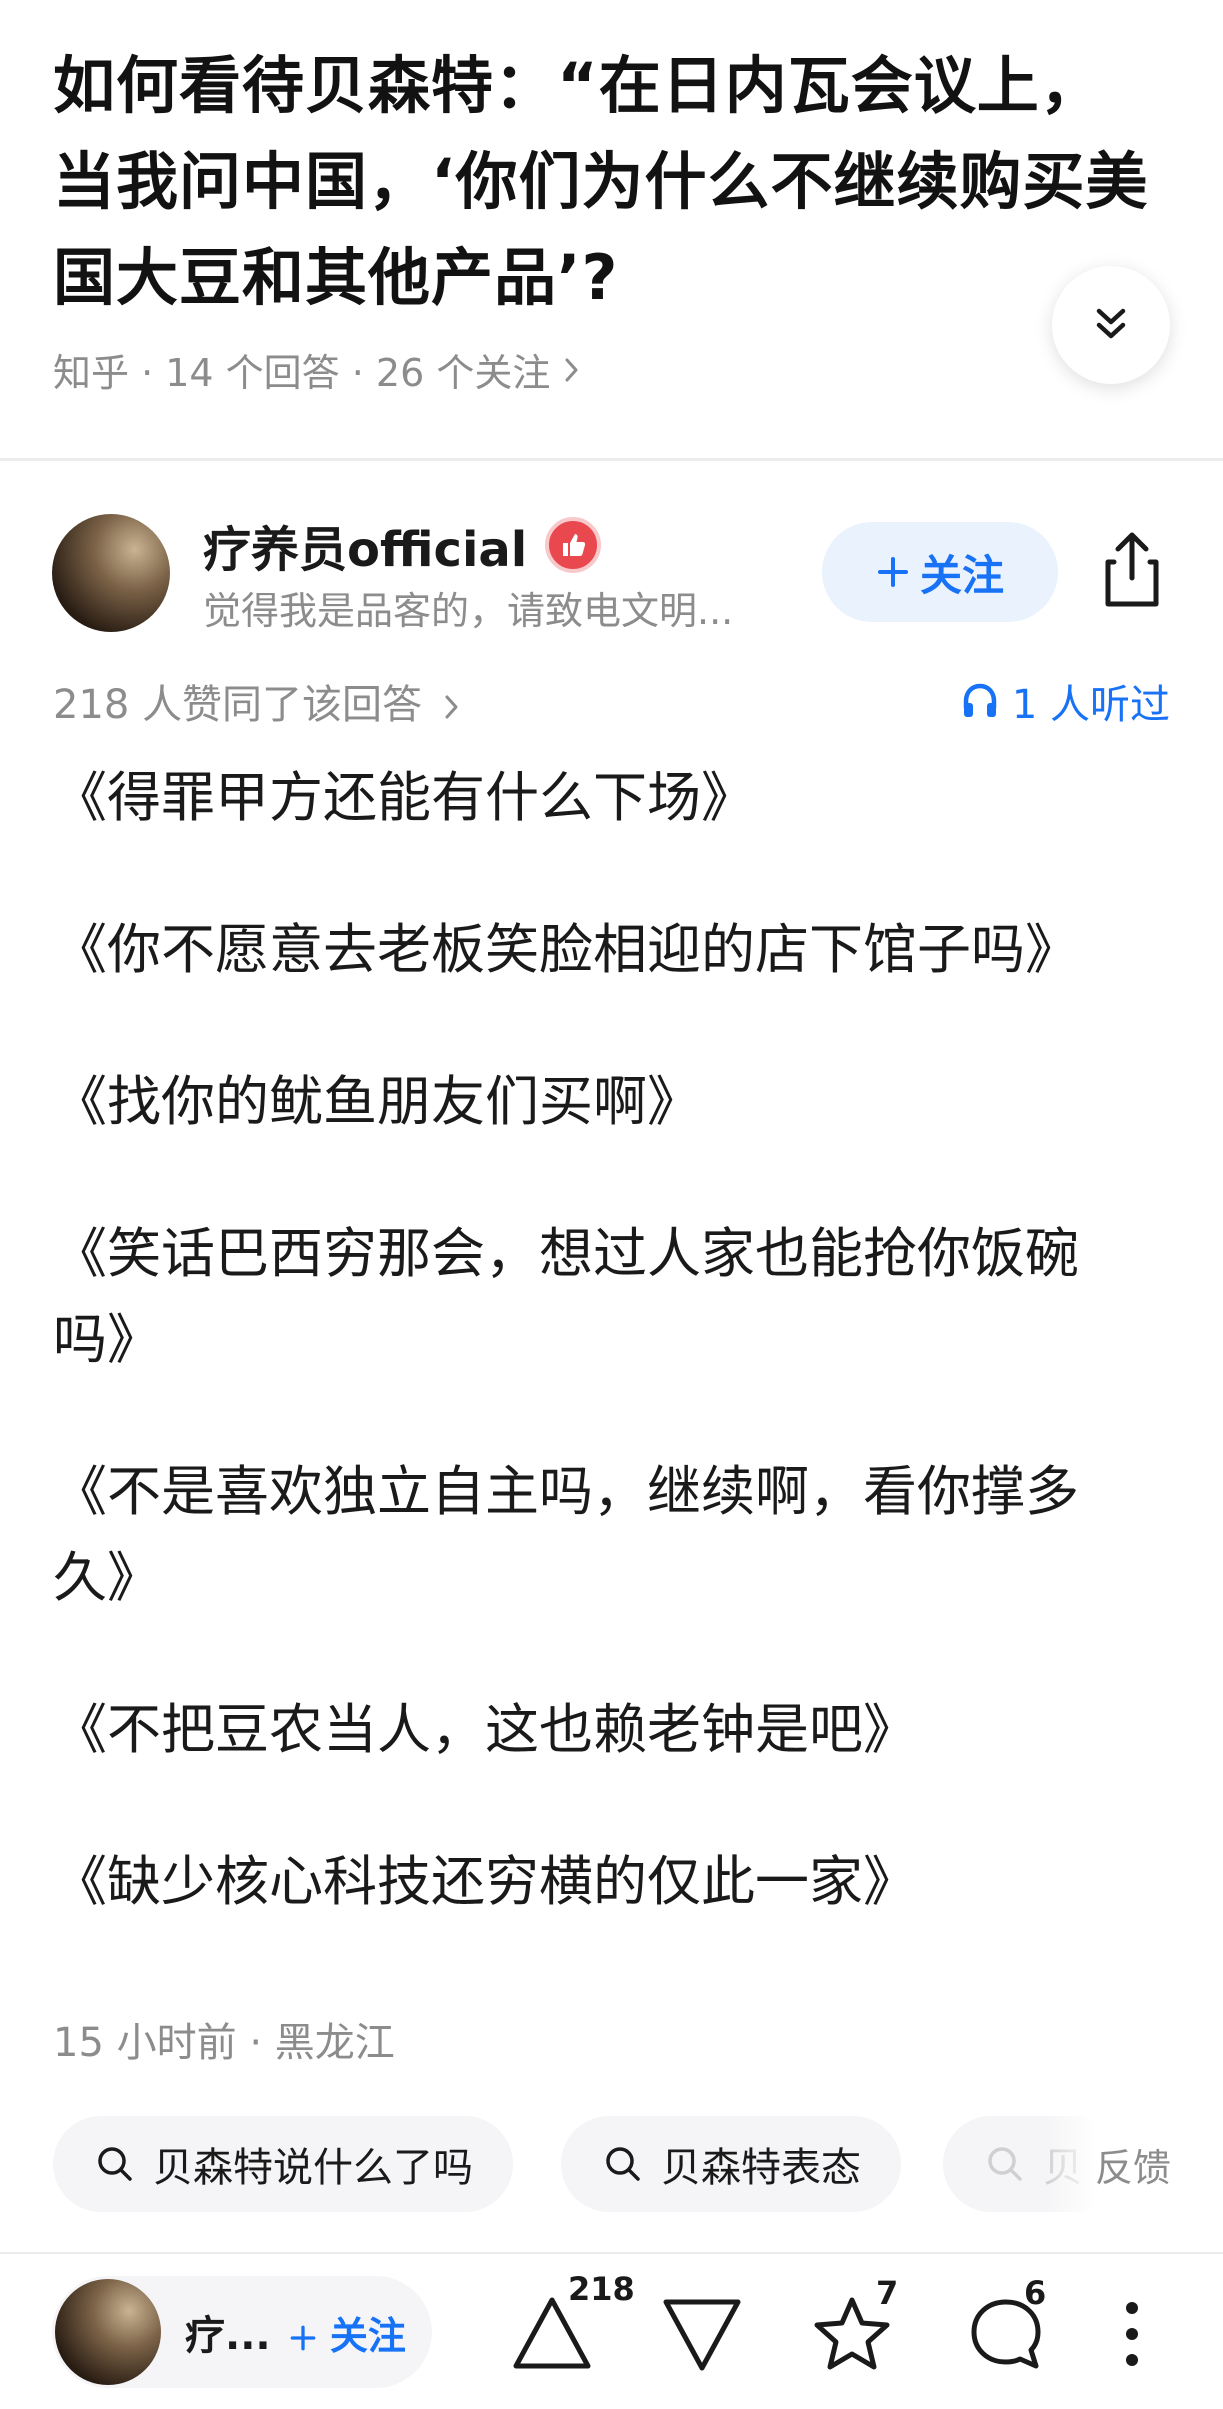 The width and height of the screenshot is (1223, 2409). Describe the element at coordinates (566, 1296) in the screenshot. I see `answer-paragraph: 《笑话巴西穷那会，想过人家也能抢你饭碗吗》` at that location.